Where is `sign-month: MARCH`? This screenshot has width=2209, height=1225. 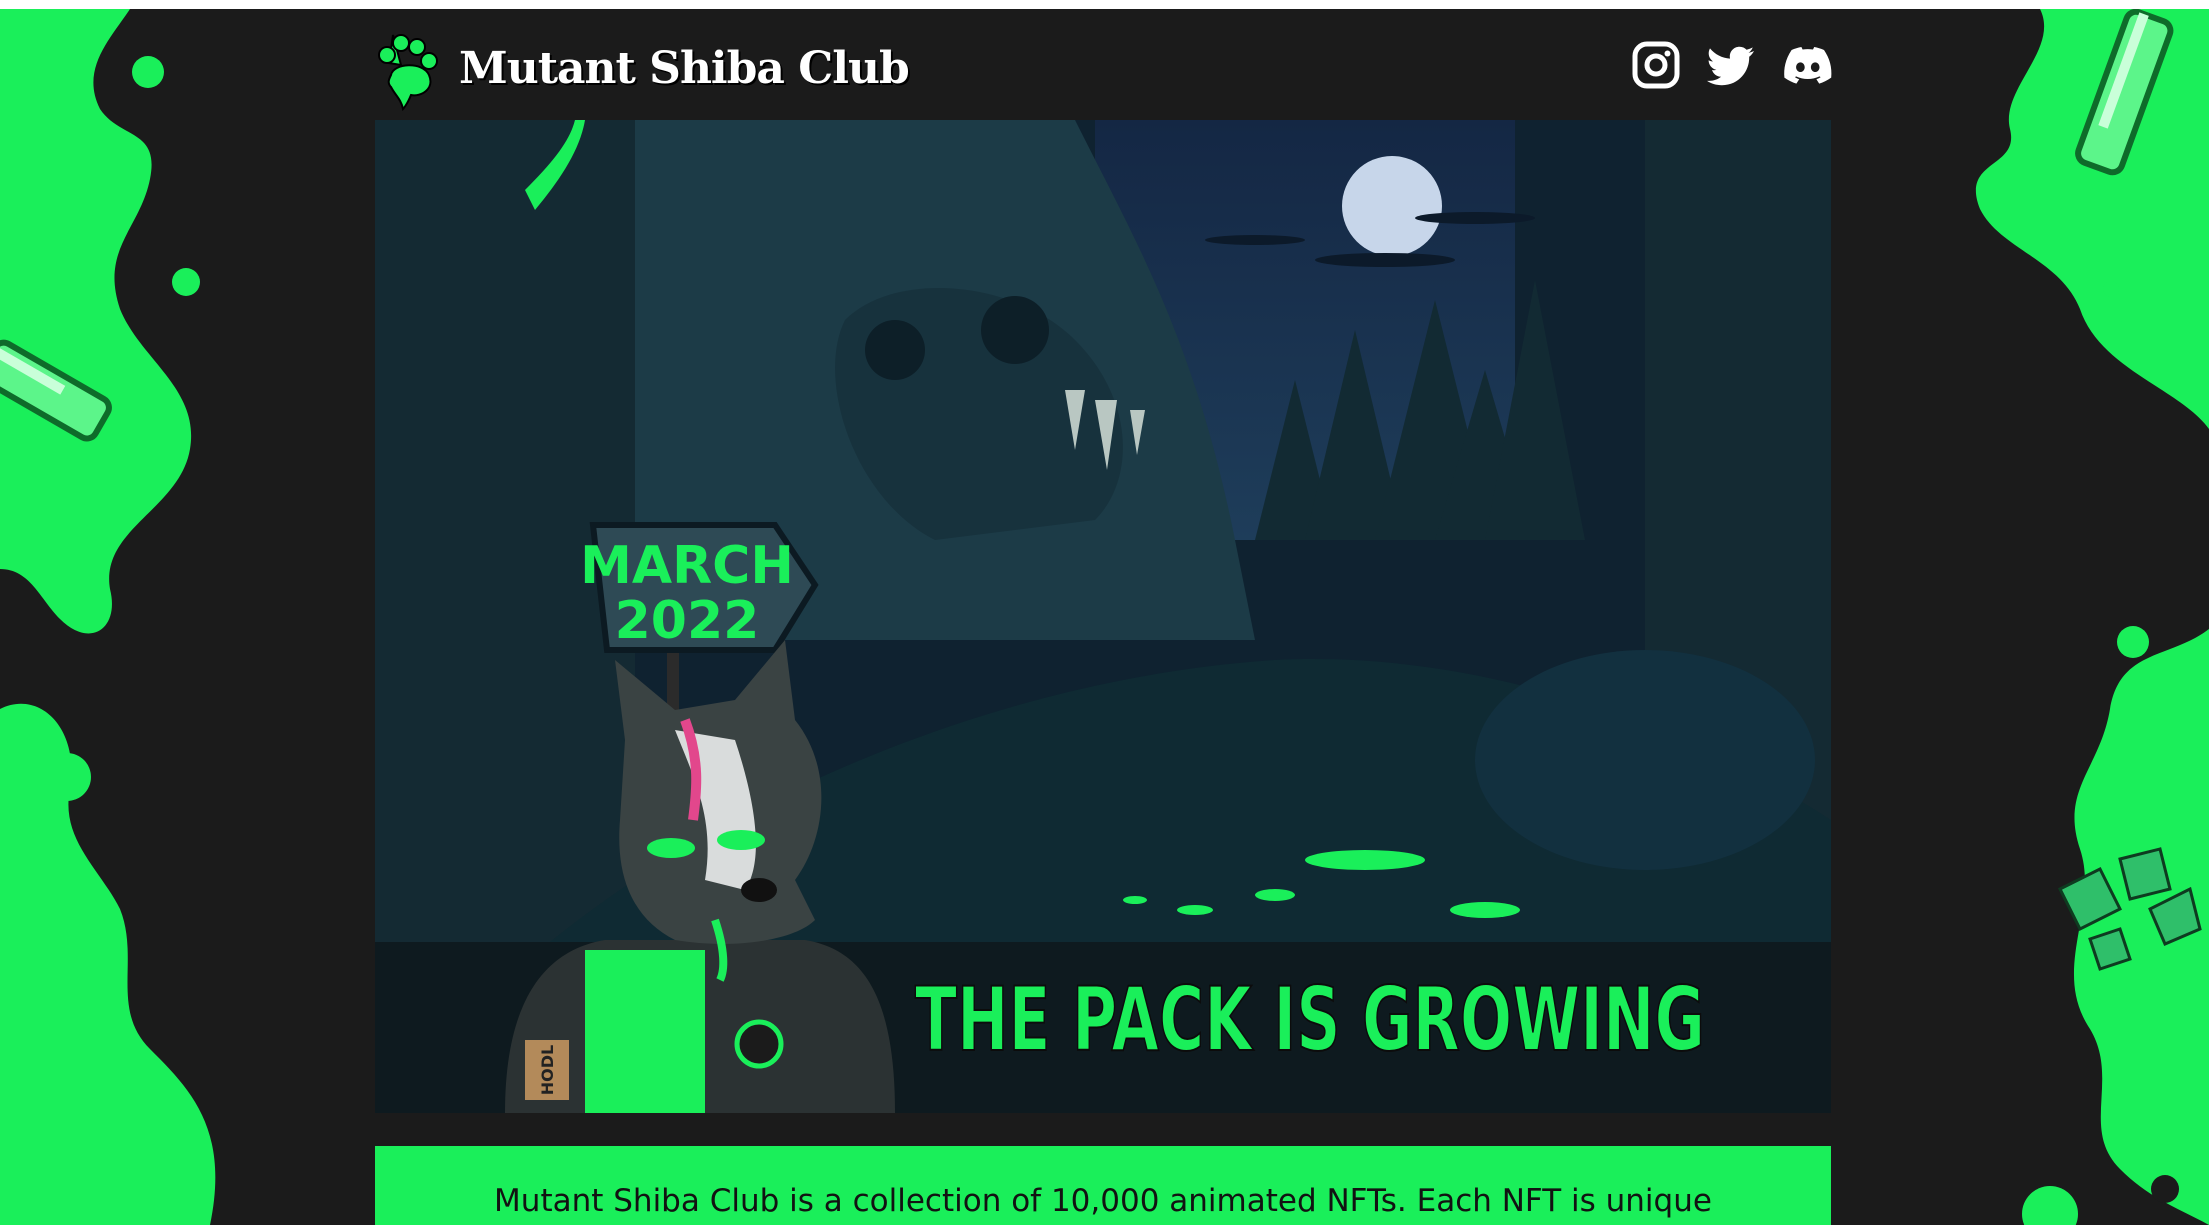
sign-month: MARCH is located at coordinates (687, 566).